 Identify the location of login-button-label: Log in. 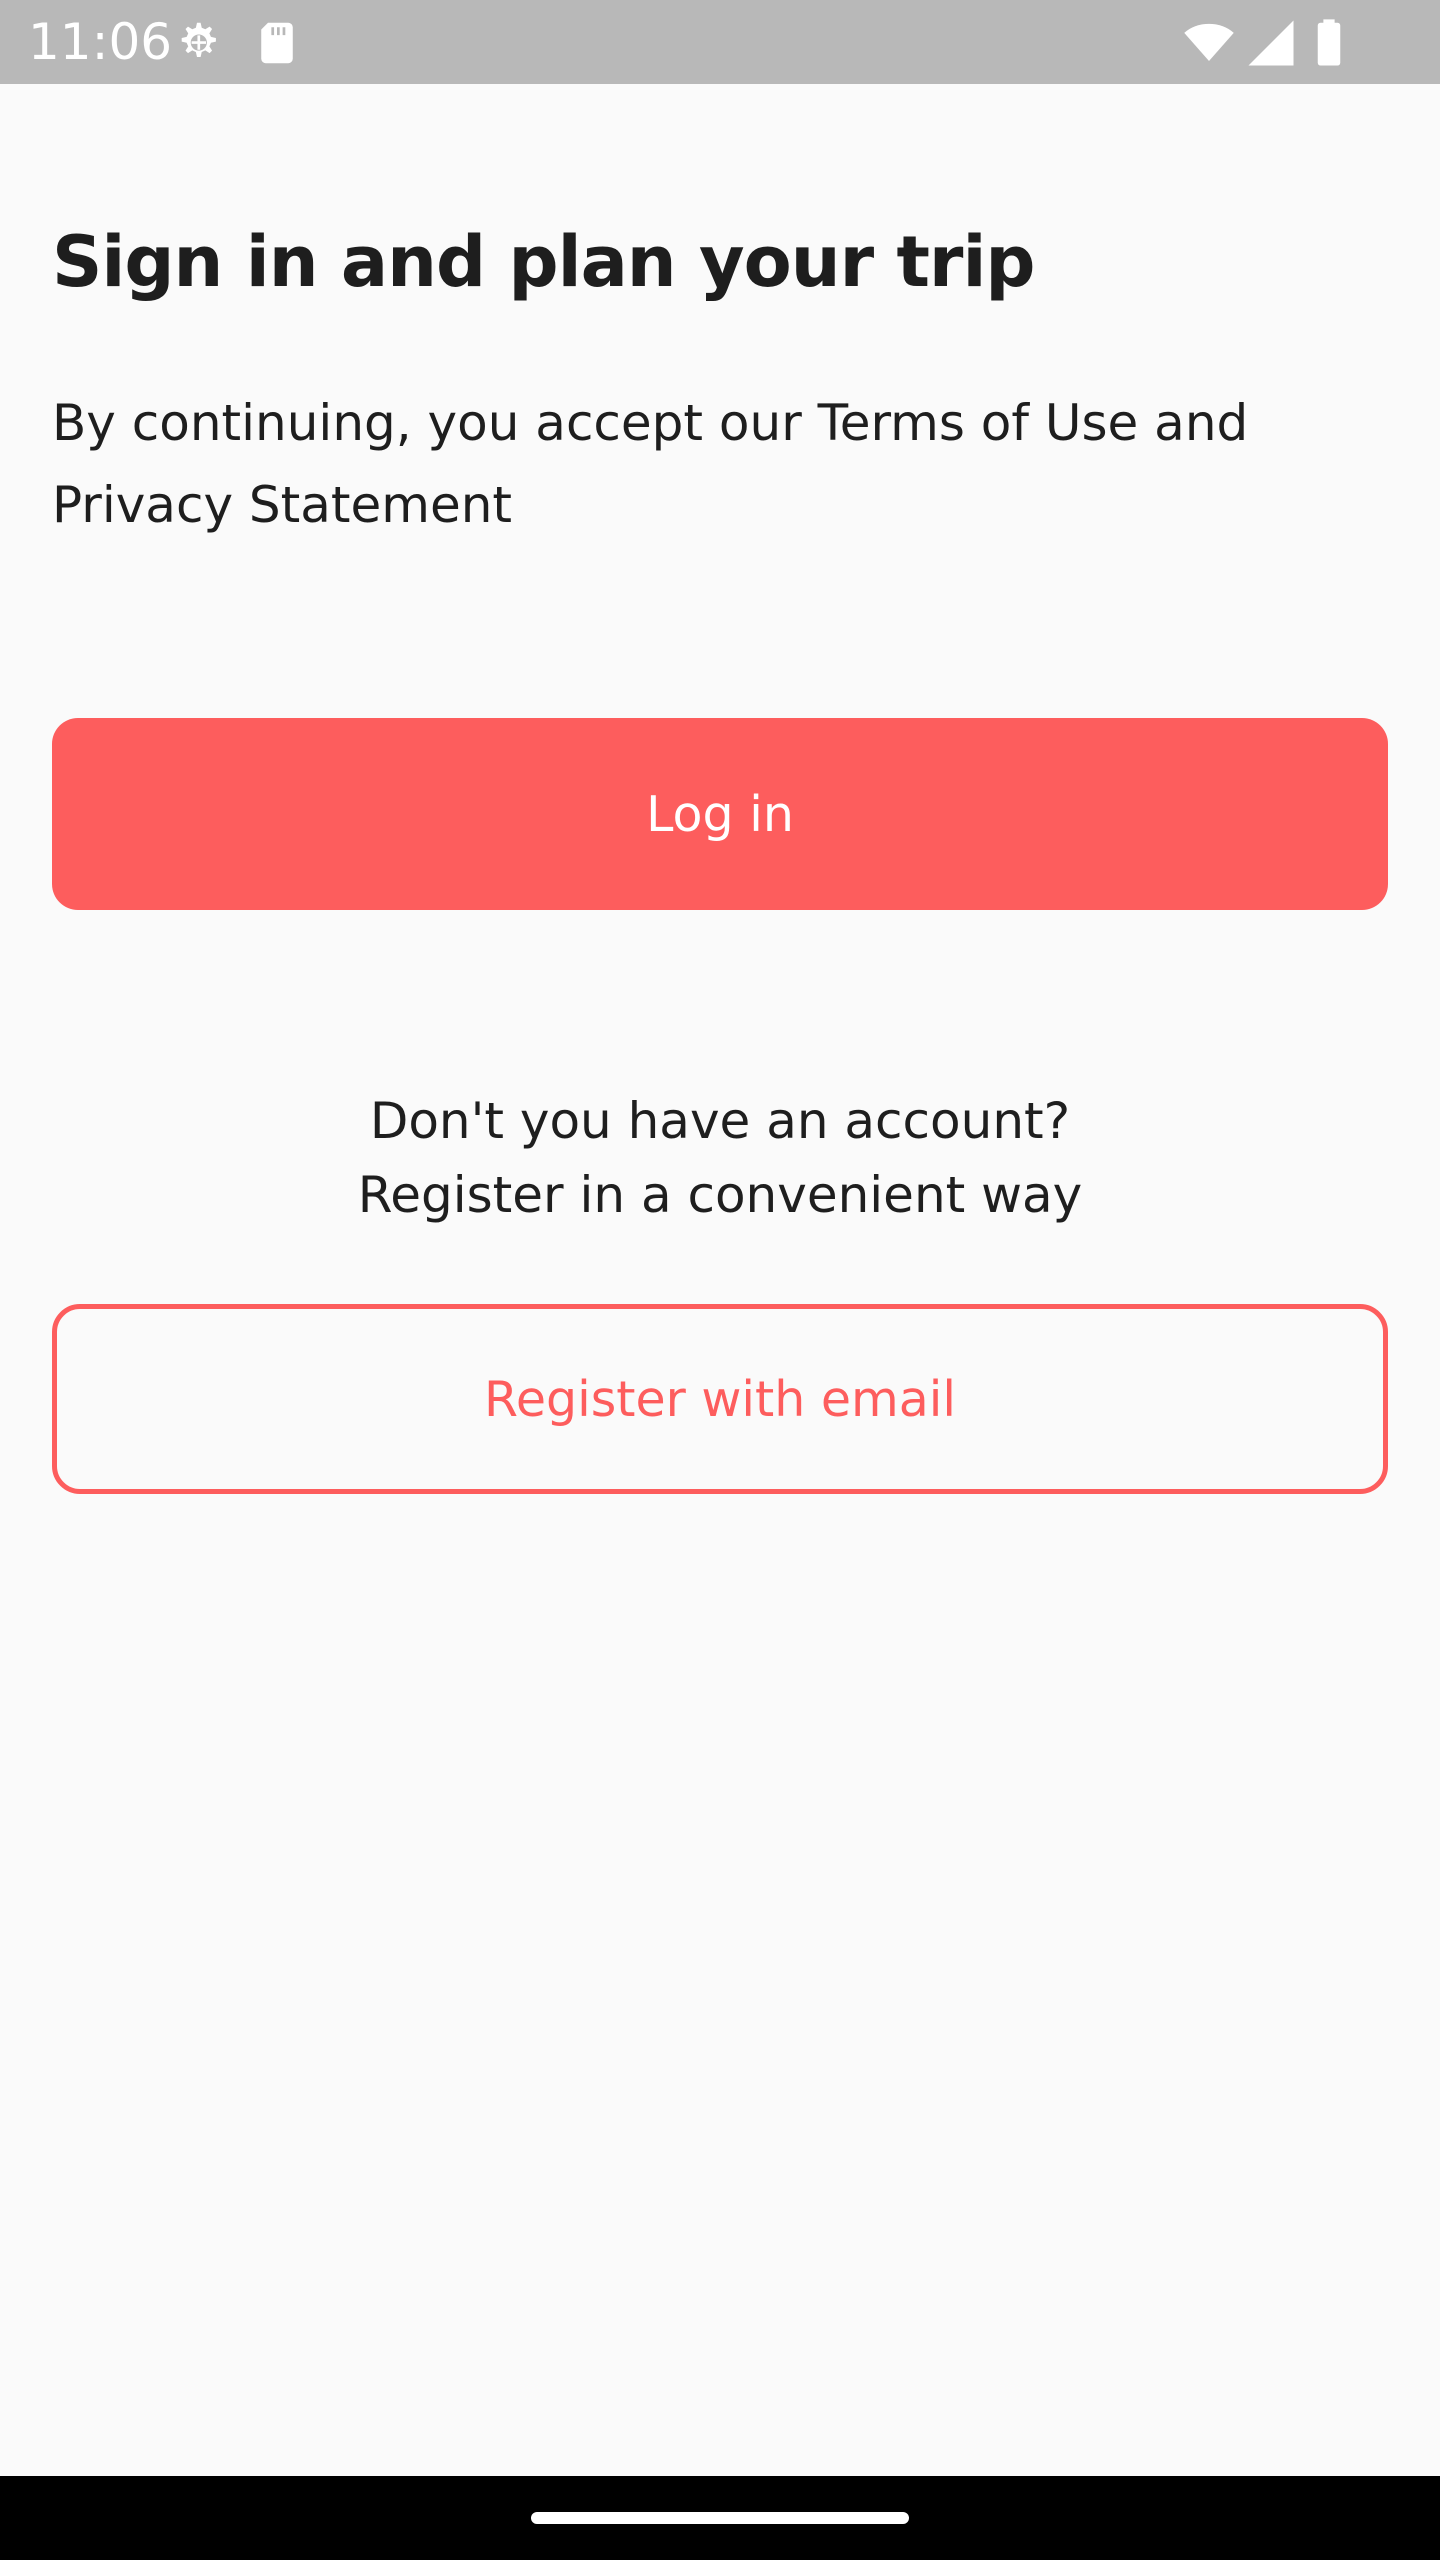
(720, 814).